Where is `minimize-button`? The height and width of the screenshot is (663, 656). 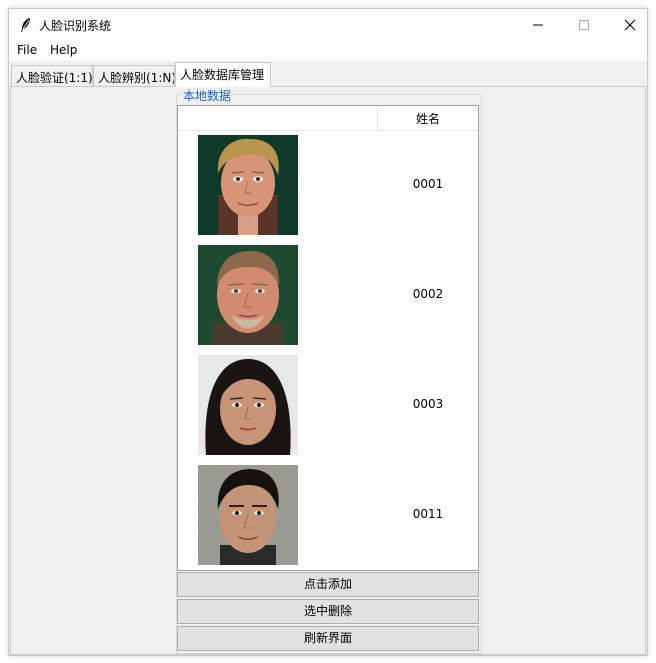
minimize-button is located at coordinates (538, 25).